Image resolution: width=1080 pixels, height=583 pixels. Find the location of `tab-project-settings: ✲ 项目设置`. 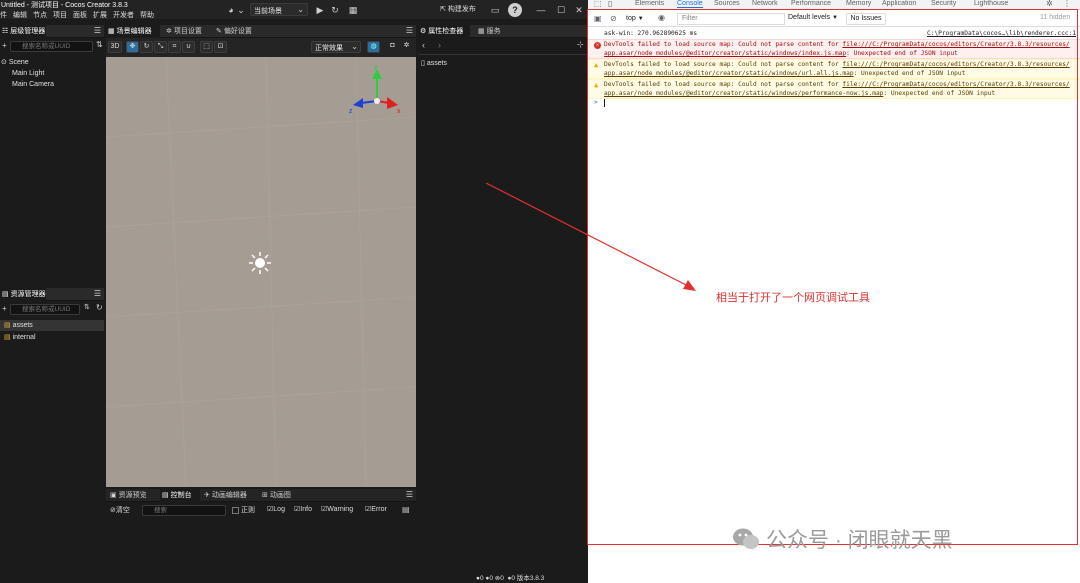

tab-project-settings: ✲ 项目设置 is located at coordinates (188, 31).